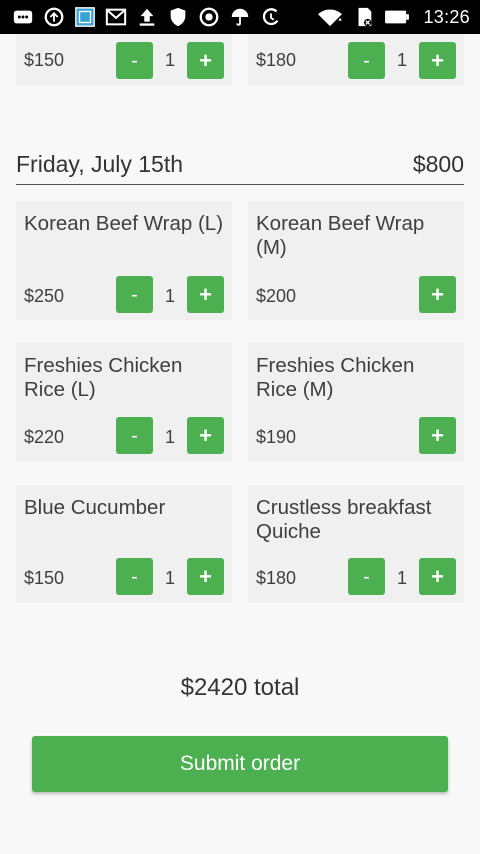  What do you see at coordinates (85, 17) in the screenshot?
I see `screenshot-icon` at bounding box center [85, 17].